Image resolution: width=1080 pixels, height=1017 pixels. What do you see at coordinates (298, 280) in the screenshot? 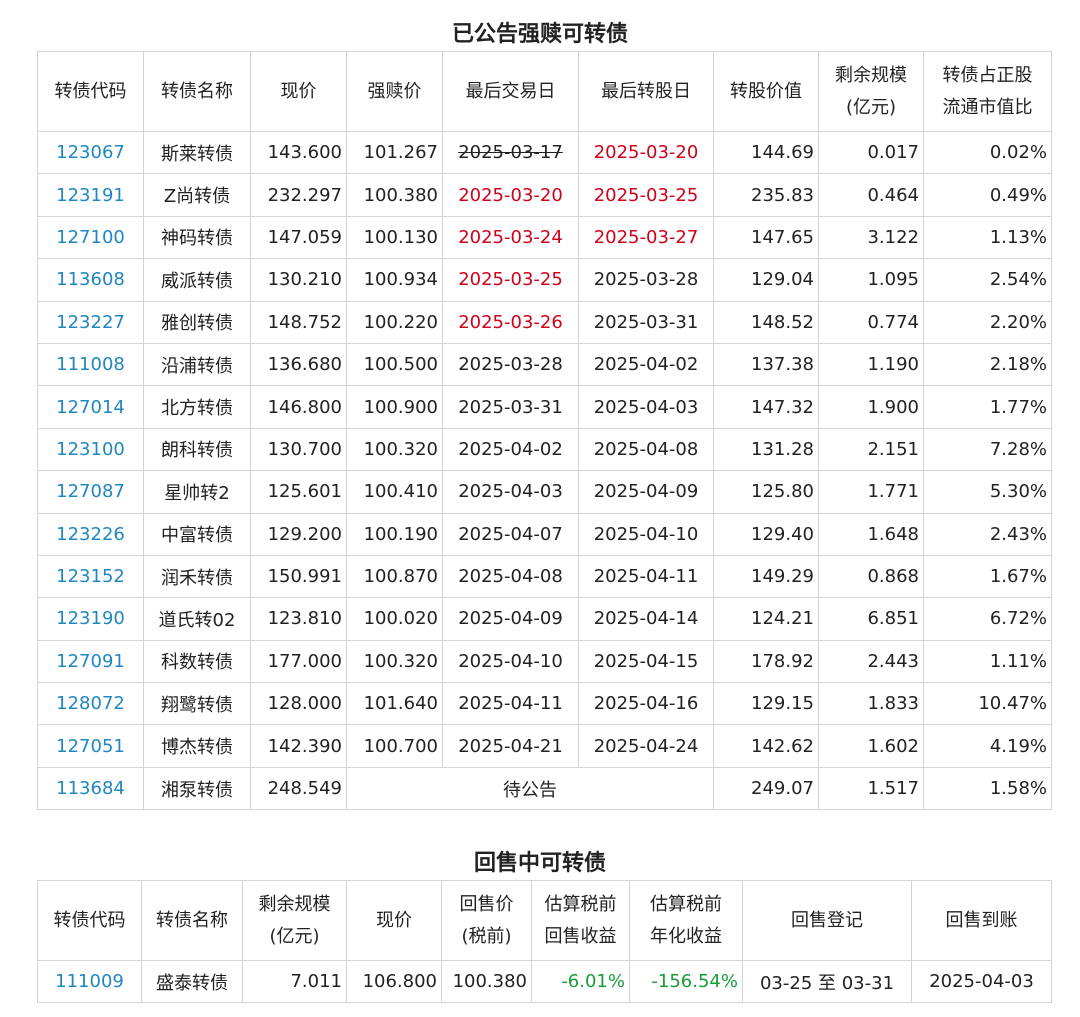
I see `current-price: 130.210` at bounding box center [298, 280].